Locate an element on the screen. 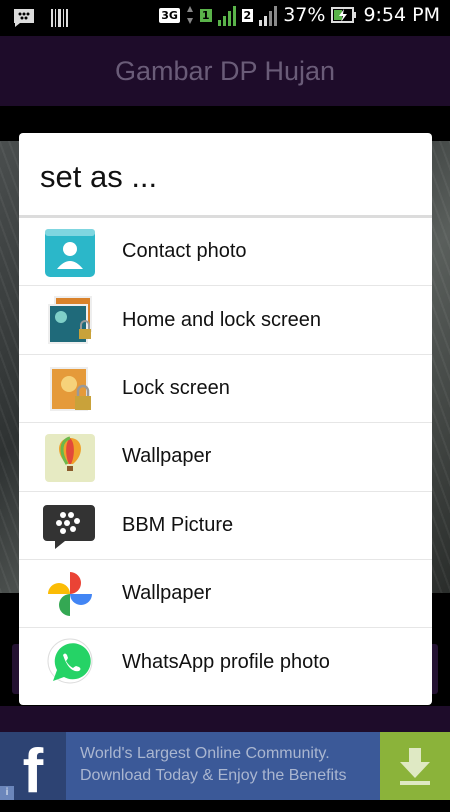 The width and height of the screenshot is (450, 812). option-label: BBM Picture is located at coordinates (178, 524).